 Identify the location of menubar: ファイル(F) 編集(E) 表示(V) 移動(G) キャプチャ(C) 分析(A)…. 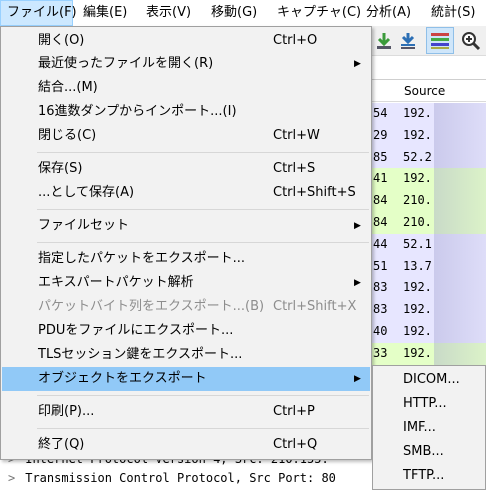
(243, 13).